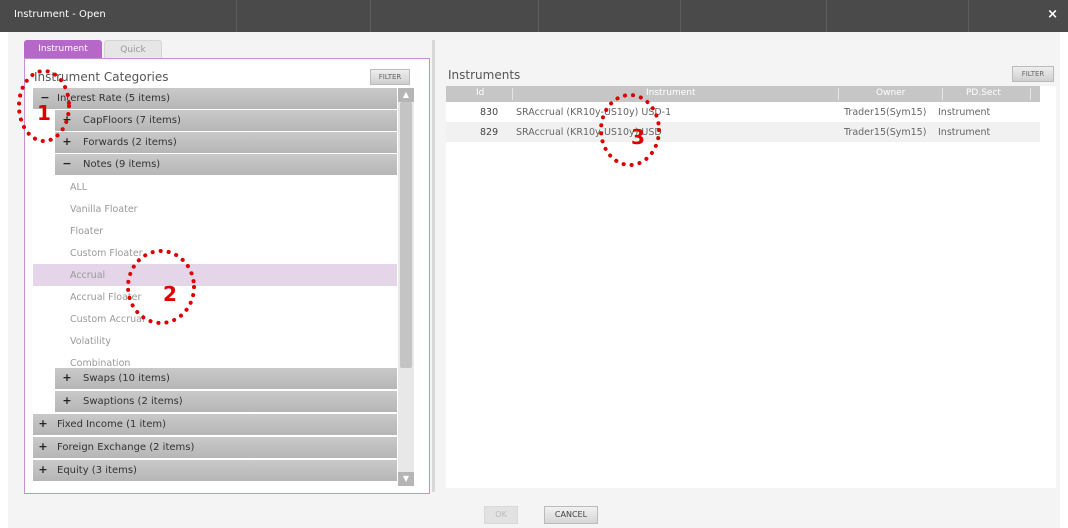 The height and width of the screenshot is (528, 1068). I want to click on callout-1-label: 1, so click(44, 113).